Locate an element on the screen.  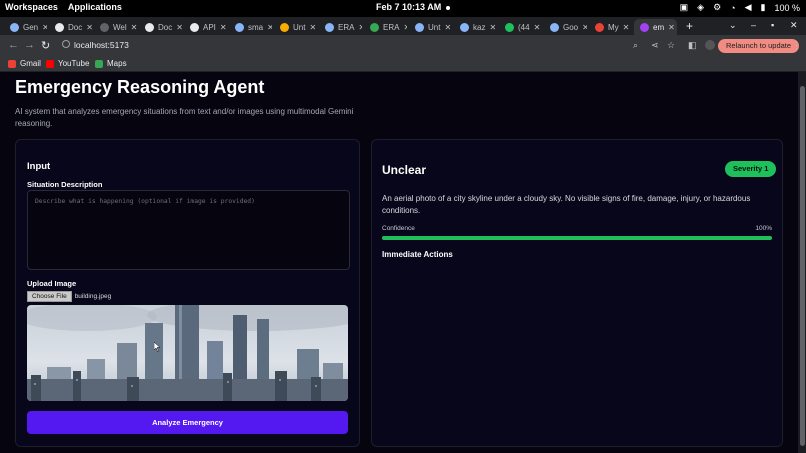
clock: Feb 7 10:13 AM is located at coordinates (413, 7).